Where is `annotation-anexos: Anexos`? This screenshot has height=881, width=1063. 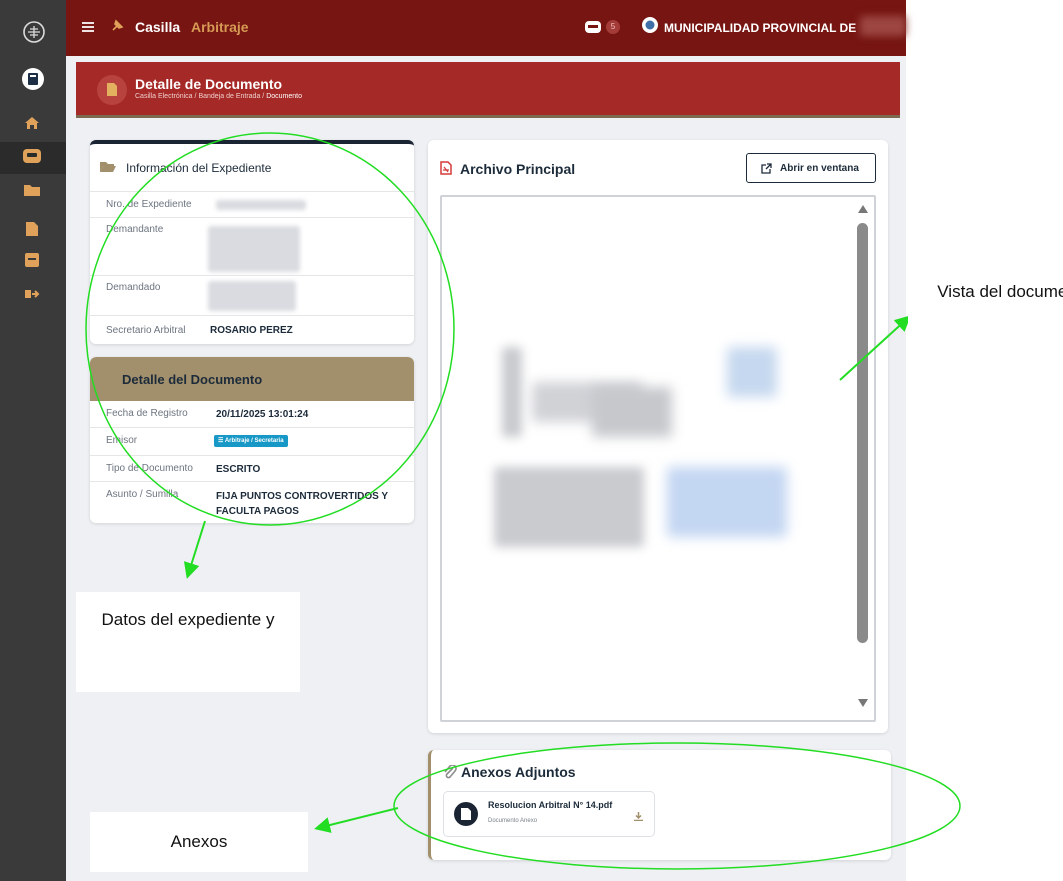
annotation-anexos: Anexos is located at coordinates (199, 842).